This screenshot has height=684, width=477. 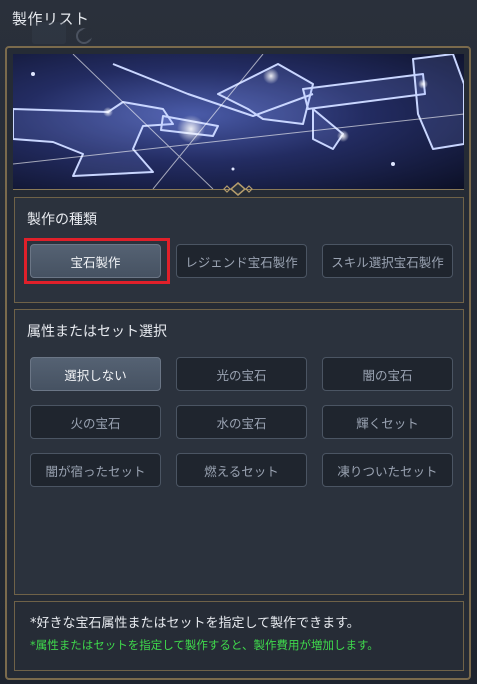 What do you see at coordinates (238, 189) in the screenshot?
I see `diamond-ornament-icon` at bounding box center [238, 189].